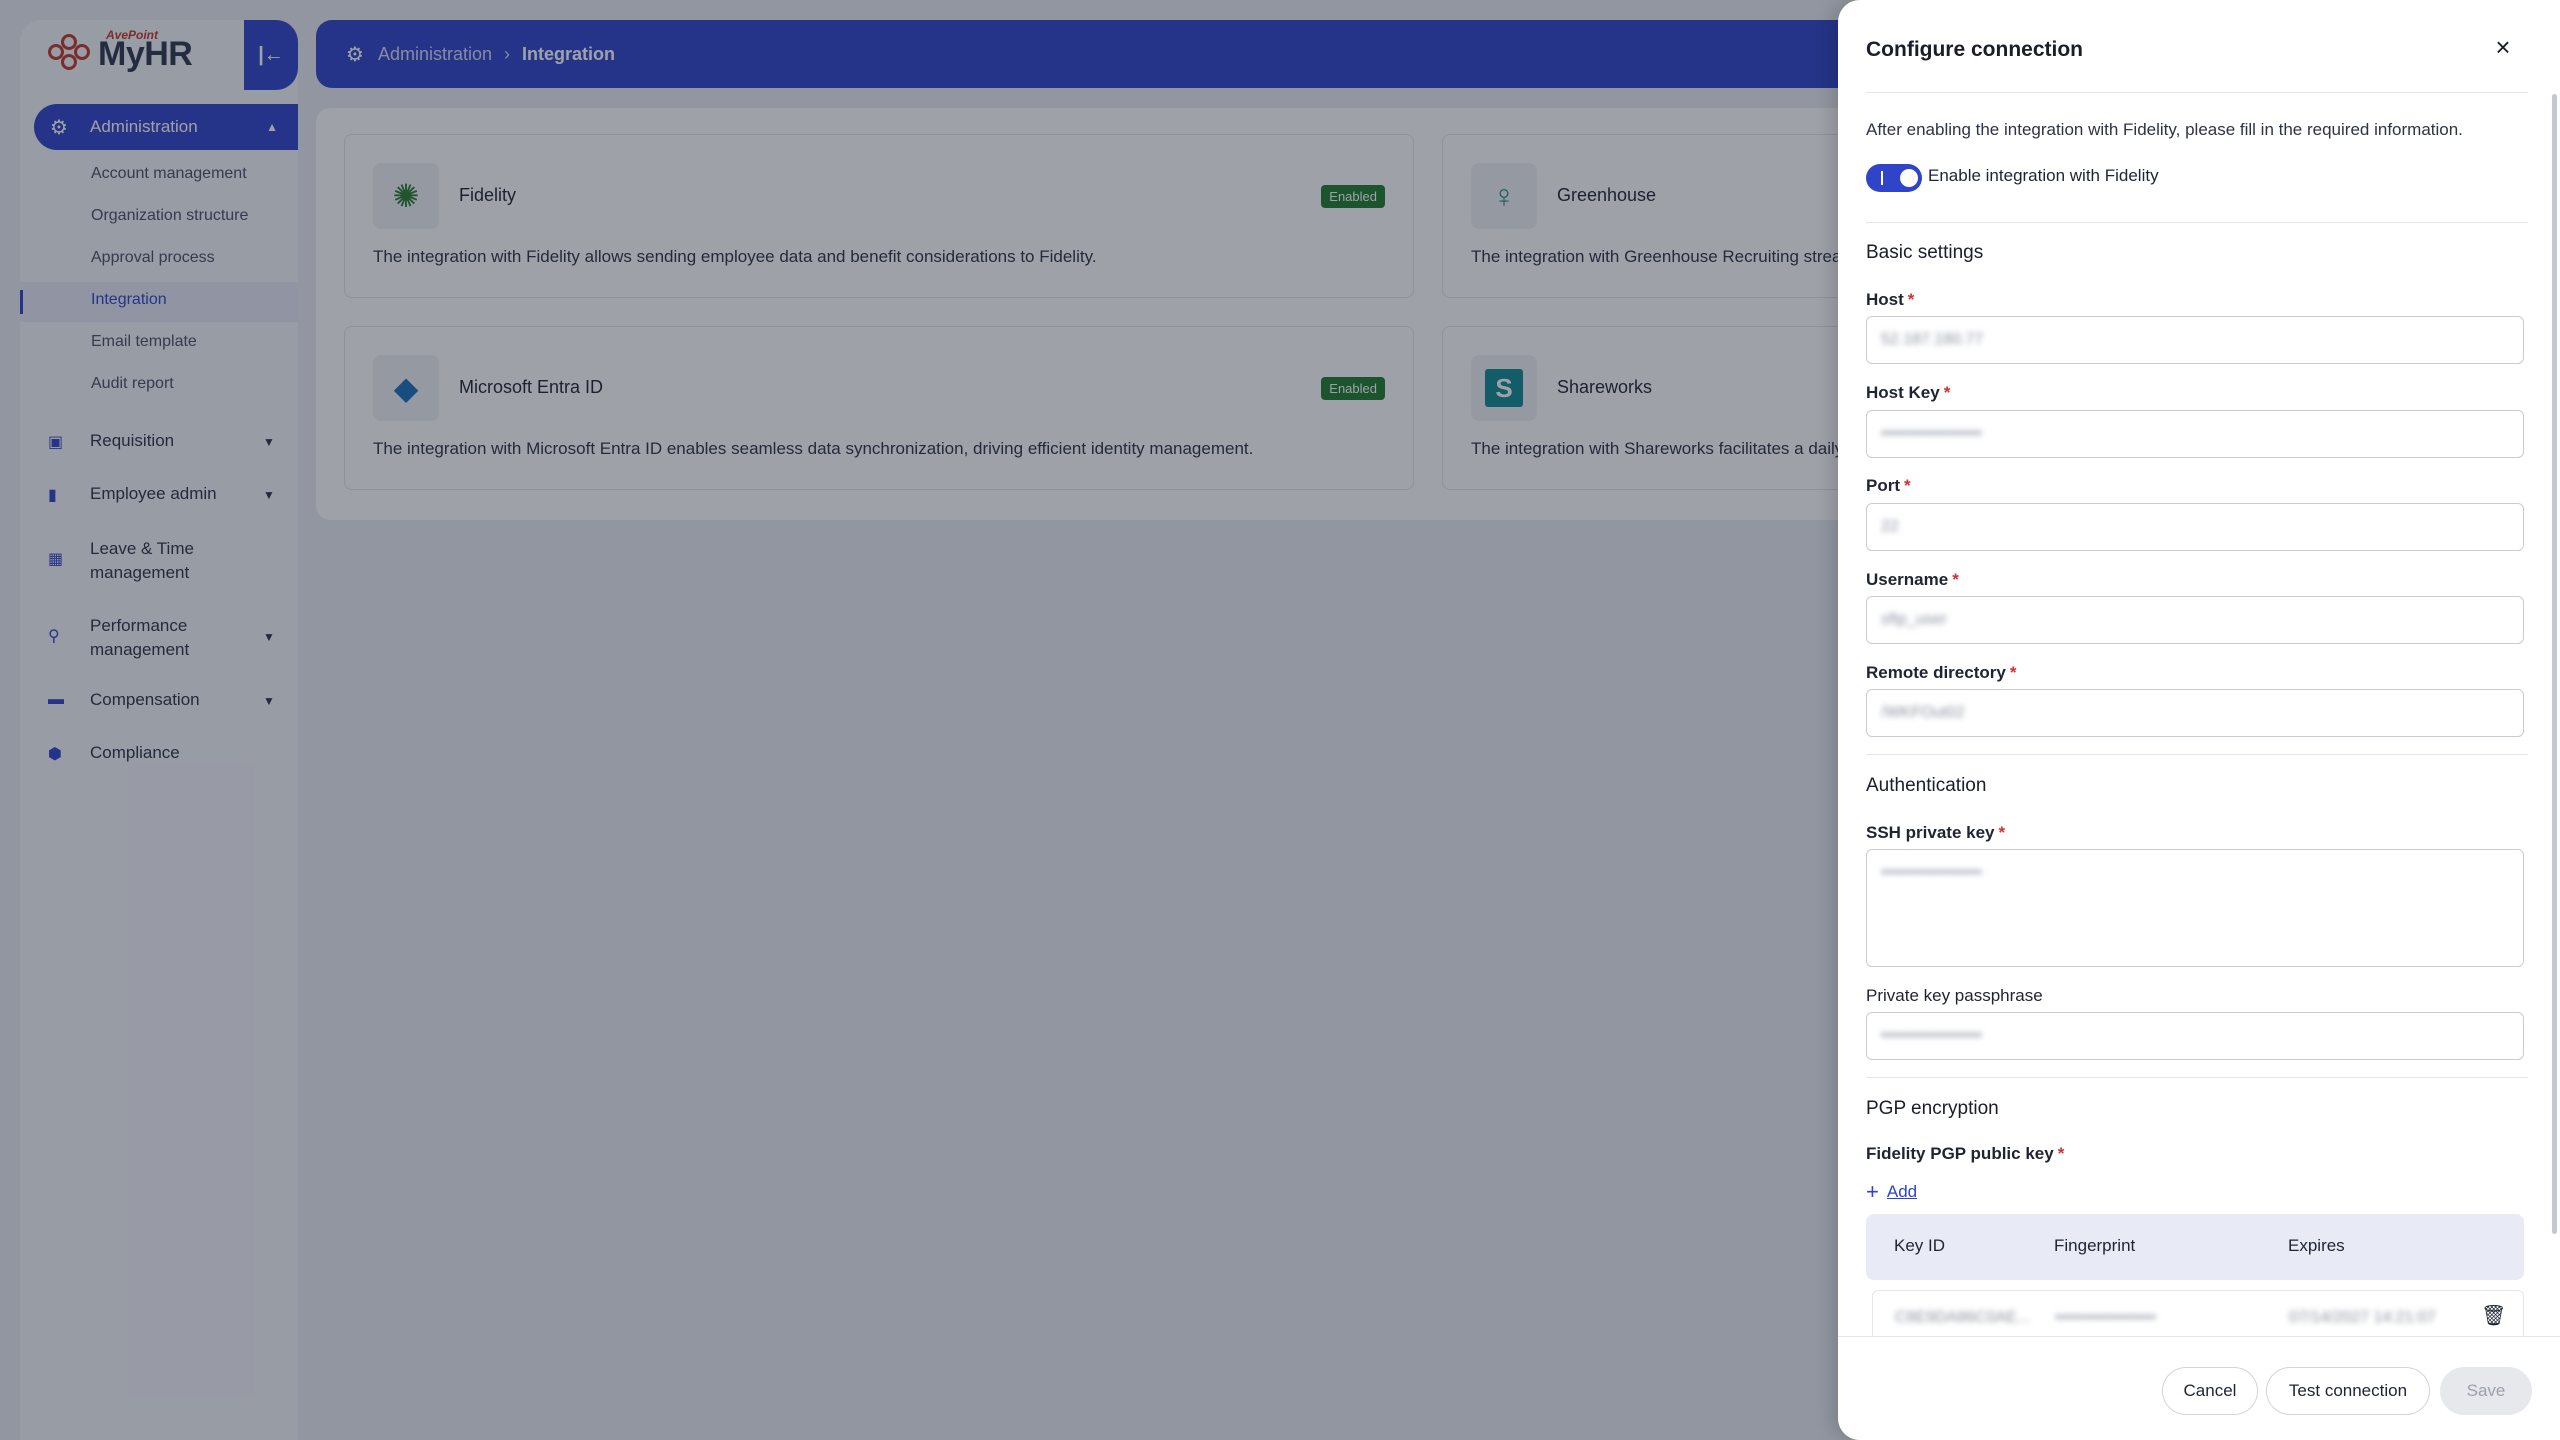  Describe the element at coordinates (2043, 175) in the screenshot. I see `toggle-label: Enable integration with Fidelity` at that location.